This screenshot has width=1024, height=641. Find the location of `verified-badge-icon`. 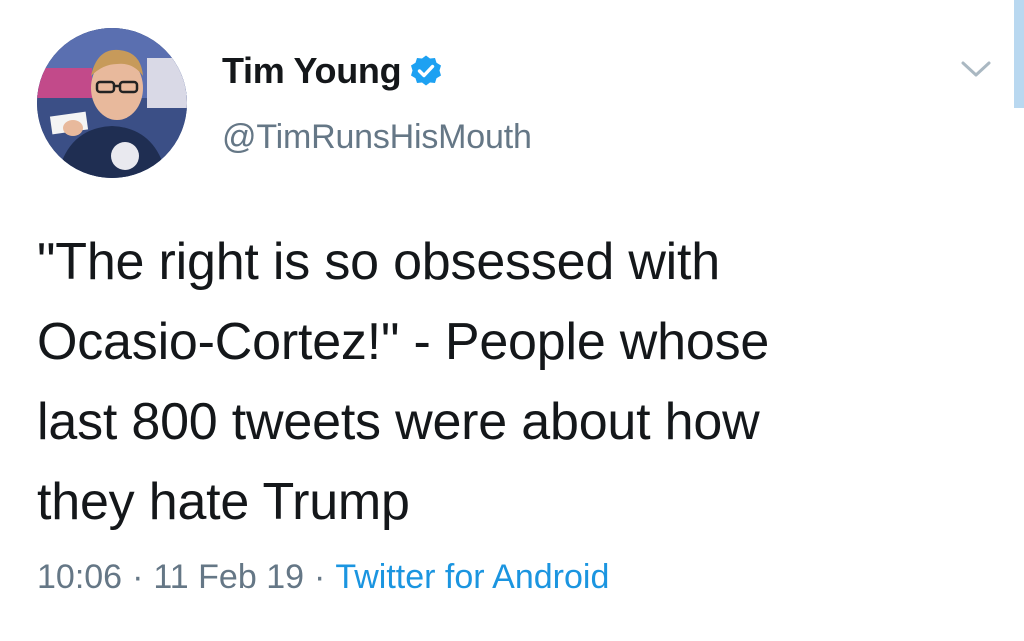

verified-badge-icon is located at coordinates (426, 70).